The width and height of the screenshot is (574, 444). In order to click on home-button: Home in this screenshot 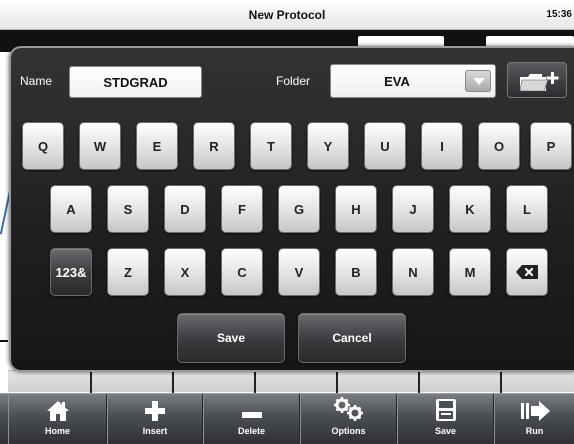, I will do `click(57, 419)`.